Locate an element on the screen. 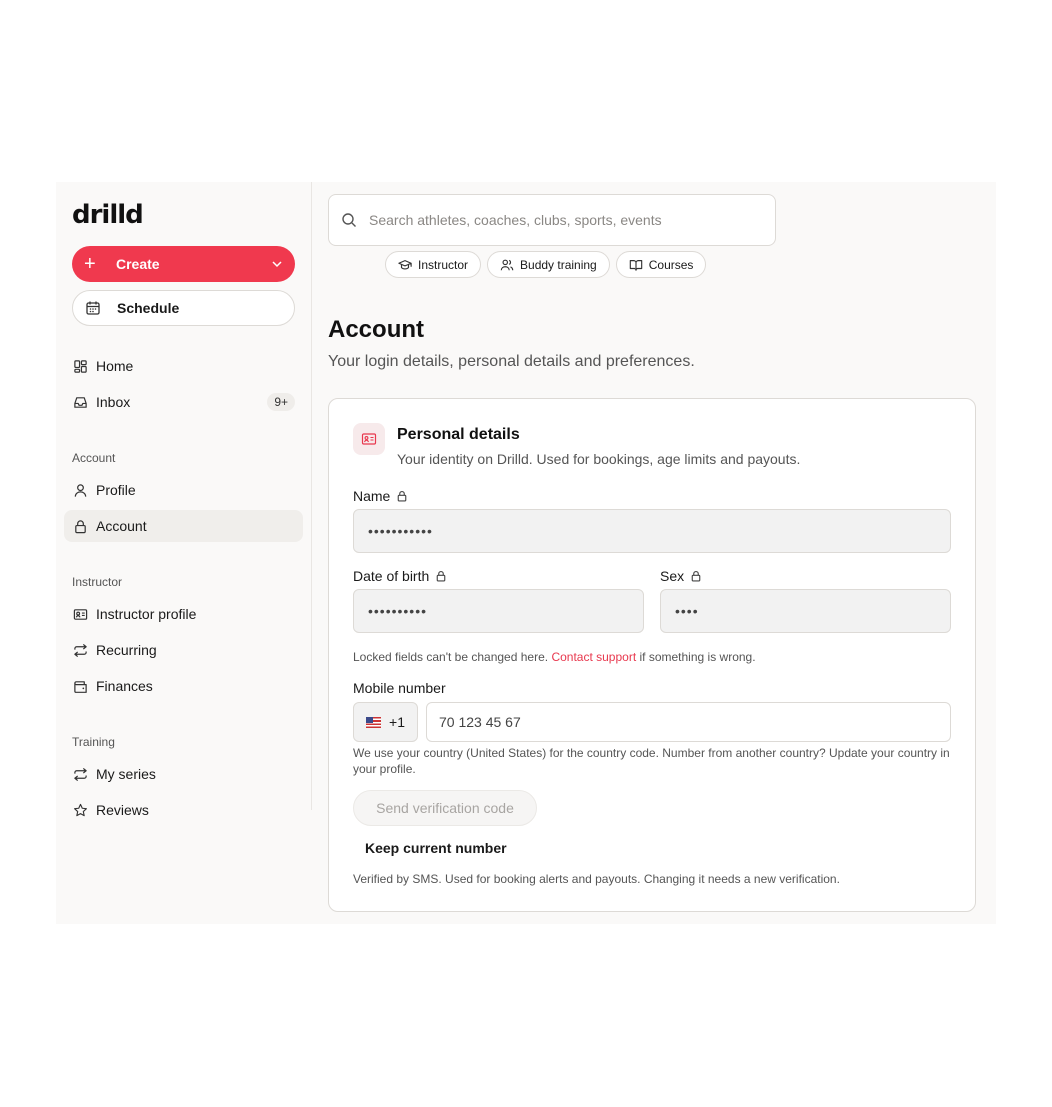 The image size is (1052, 1107). chip-label: Instructor is located at coordinates (443, 264).